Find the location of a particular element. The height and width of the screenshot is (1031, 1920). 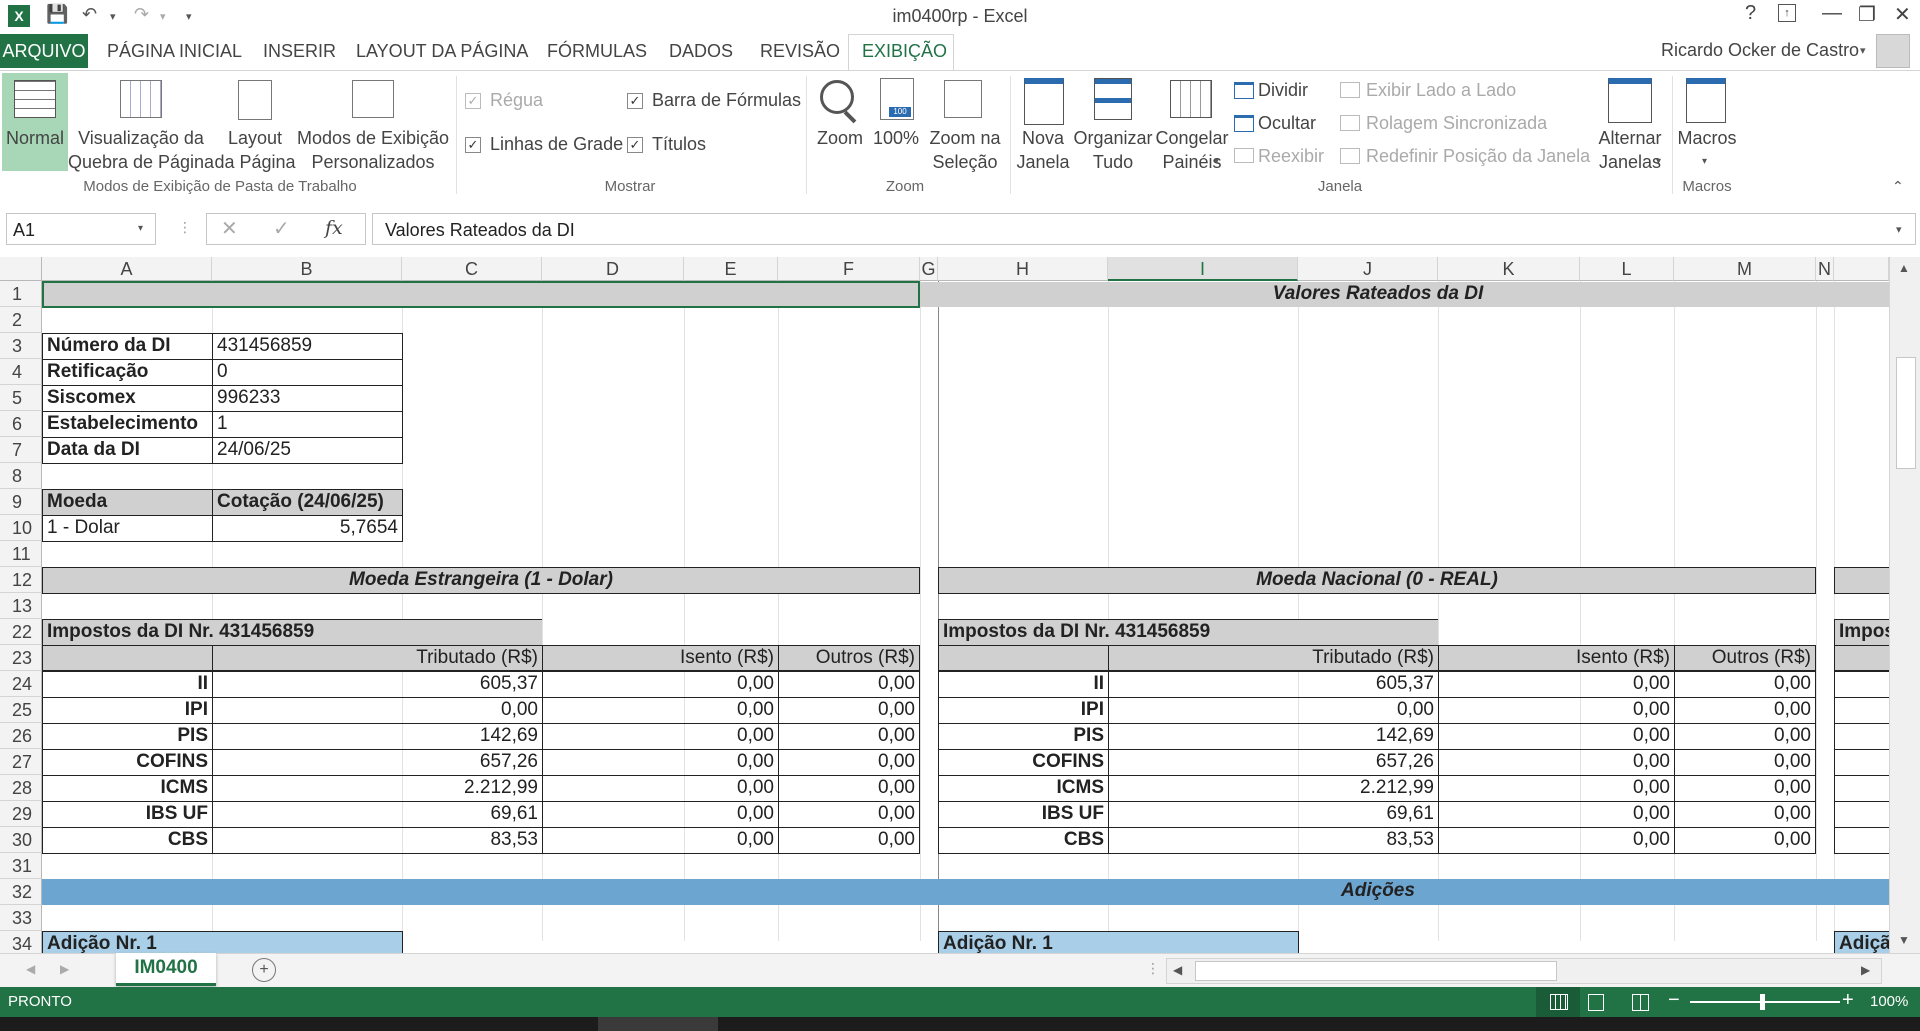

row-header: 1 is located at coordinates (21, 294).